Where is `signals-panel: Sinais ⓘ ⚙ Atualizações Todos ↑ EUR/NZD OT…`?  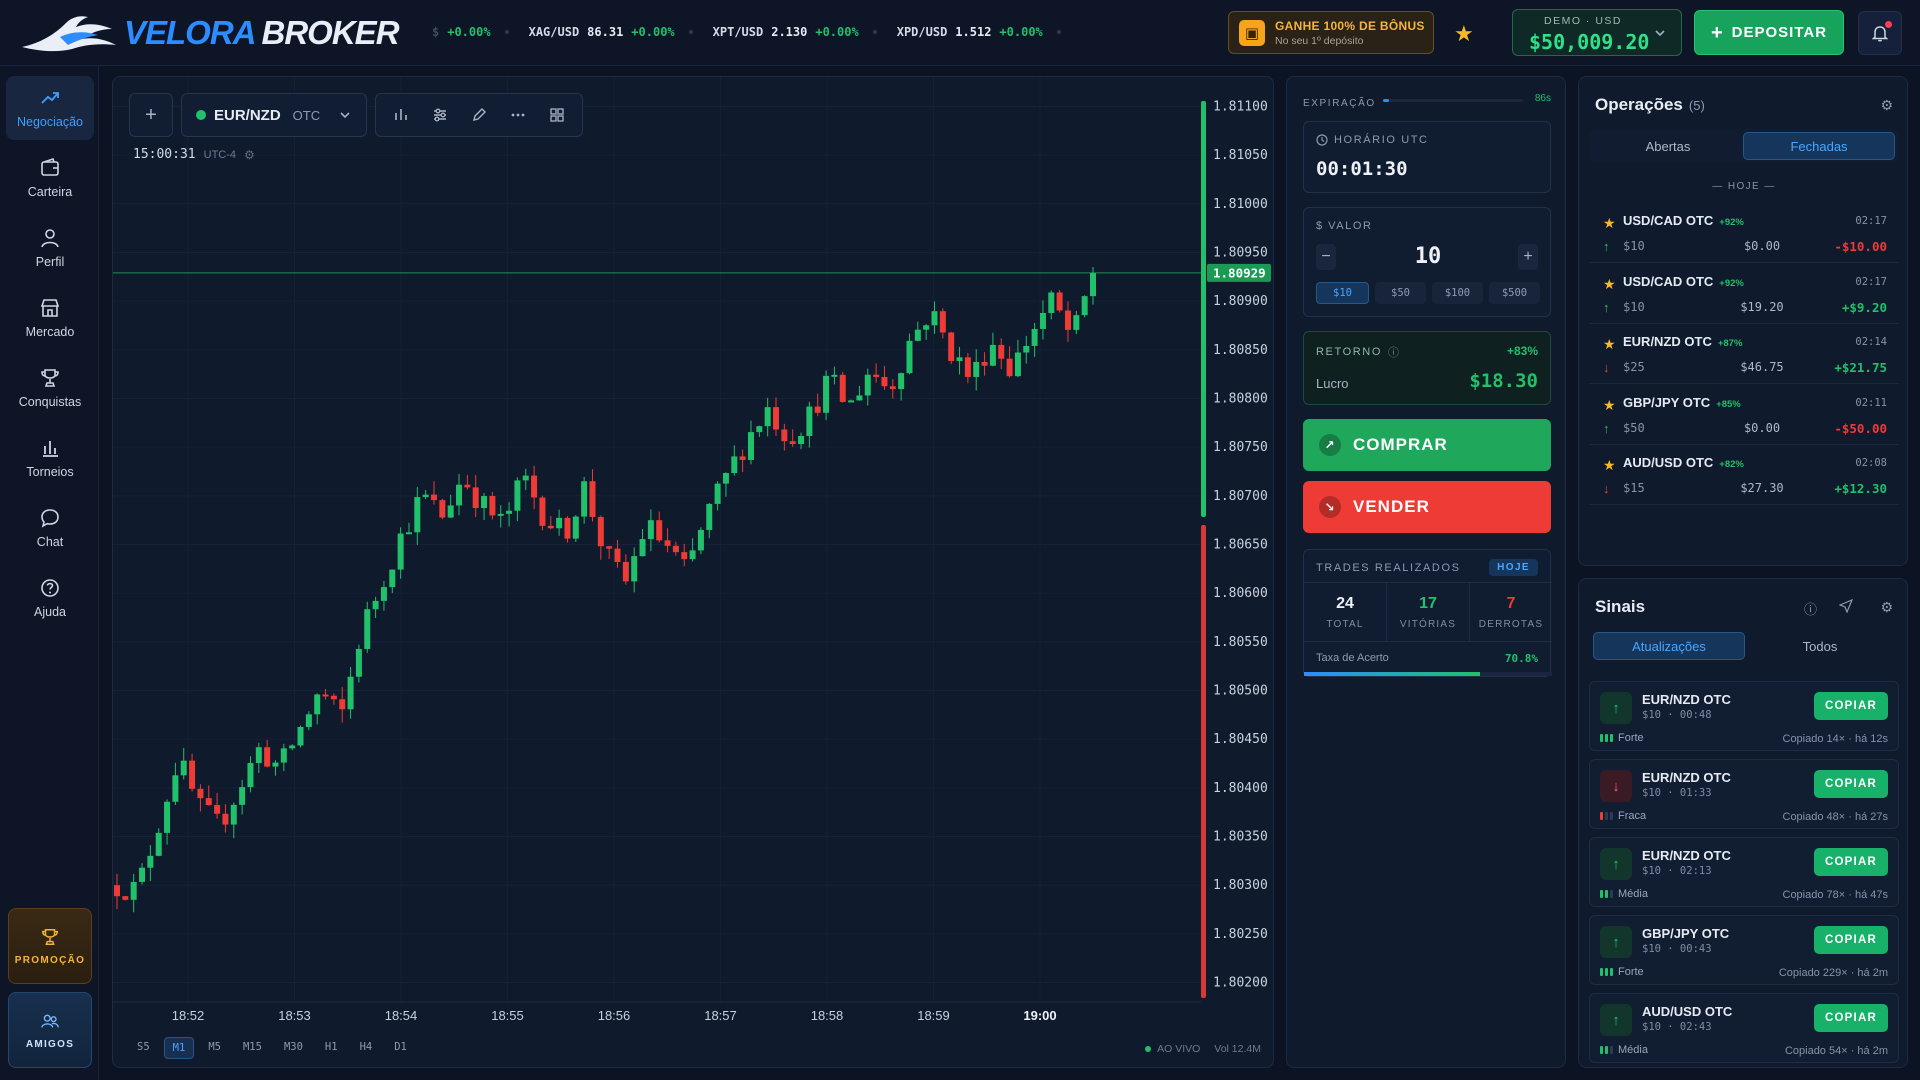 signals-panel: Sinais ⓘ ⚙ Atualizações Todos ↑ EUR/NZD OT… is located at coordinates (1743, 823).